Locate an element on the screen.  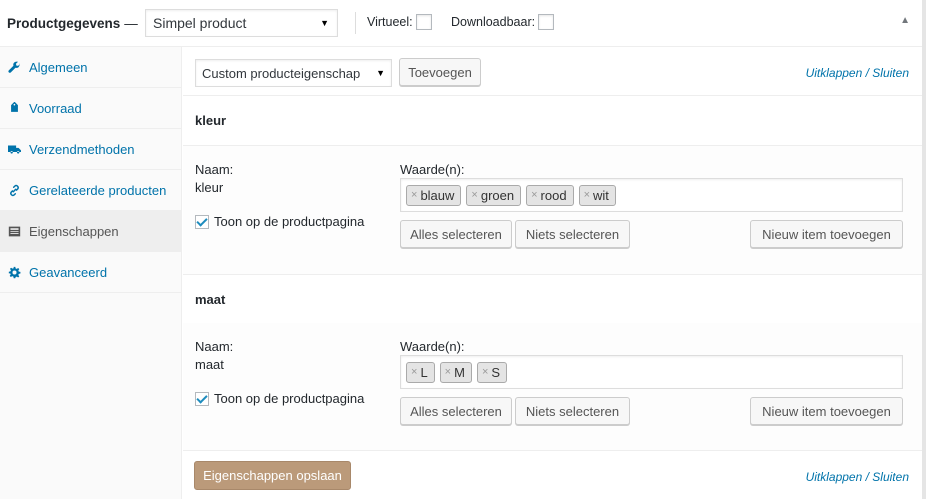
attribute-title: maat is located at coordinates (210, 299).